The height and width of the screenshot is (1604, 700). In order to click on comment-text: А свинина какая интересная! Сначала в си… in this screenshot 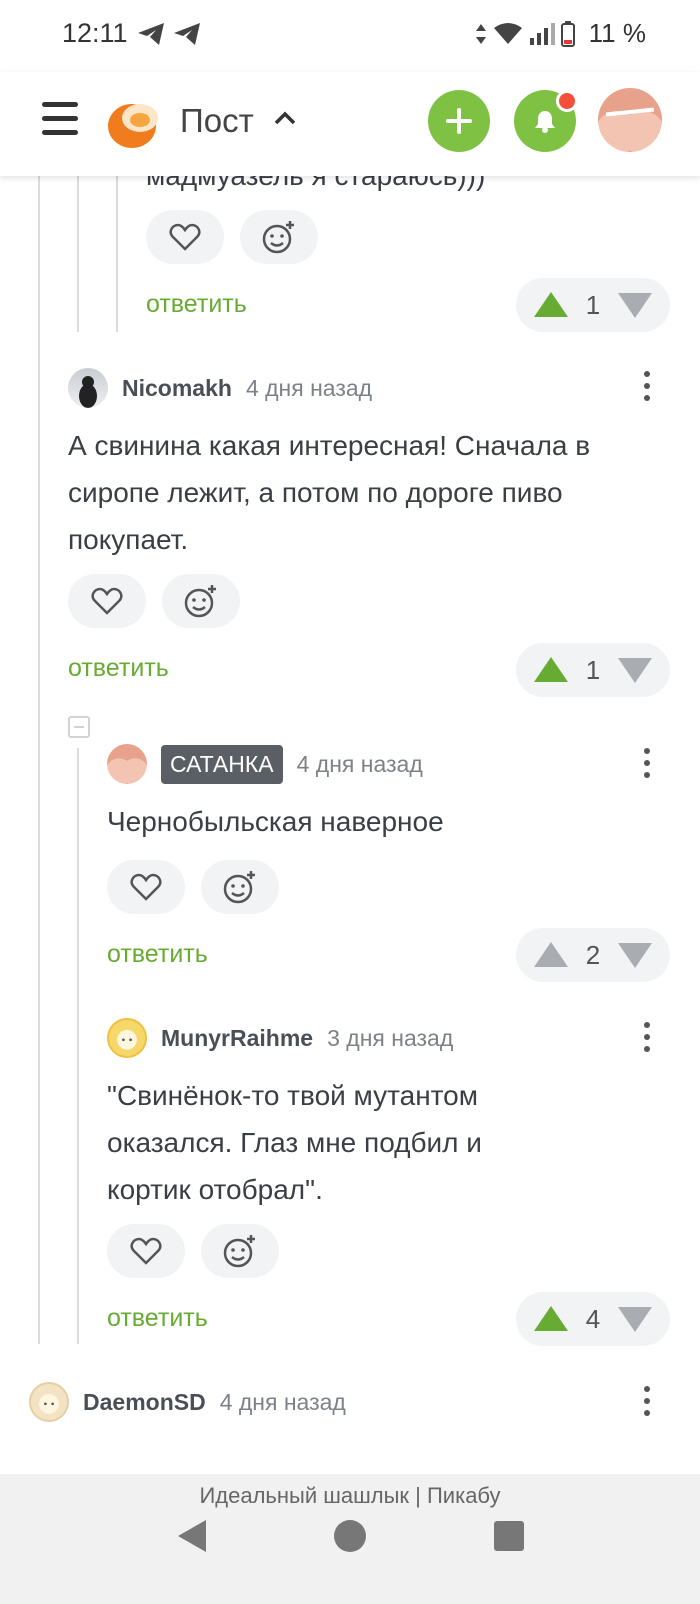, I will do `click(329, 492)`.